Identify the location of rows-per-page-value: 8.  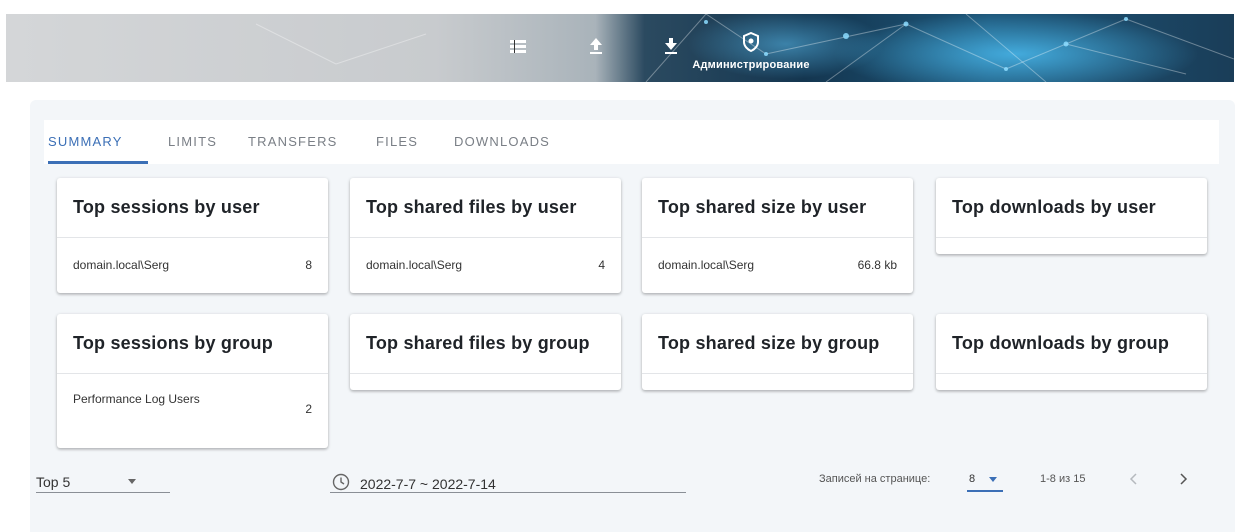
(972, 479).